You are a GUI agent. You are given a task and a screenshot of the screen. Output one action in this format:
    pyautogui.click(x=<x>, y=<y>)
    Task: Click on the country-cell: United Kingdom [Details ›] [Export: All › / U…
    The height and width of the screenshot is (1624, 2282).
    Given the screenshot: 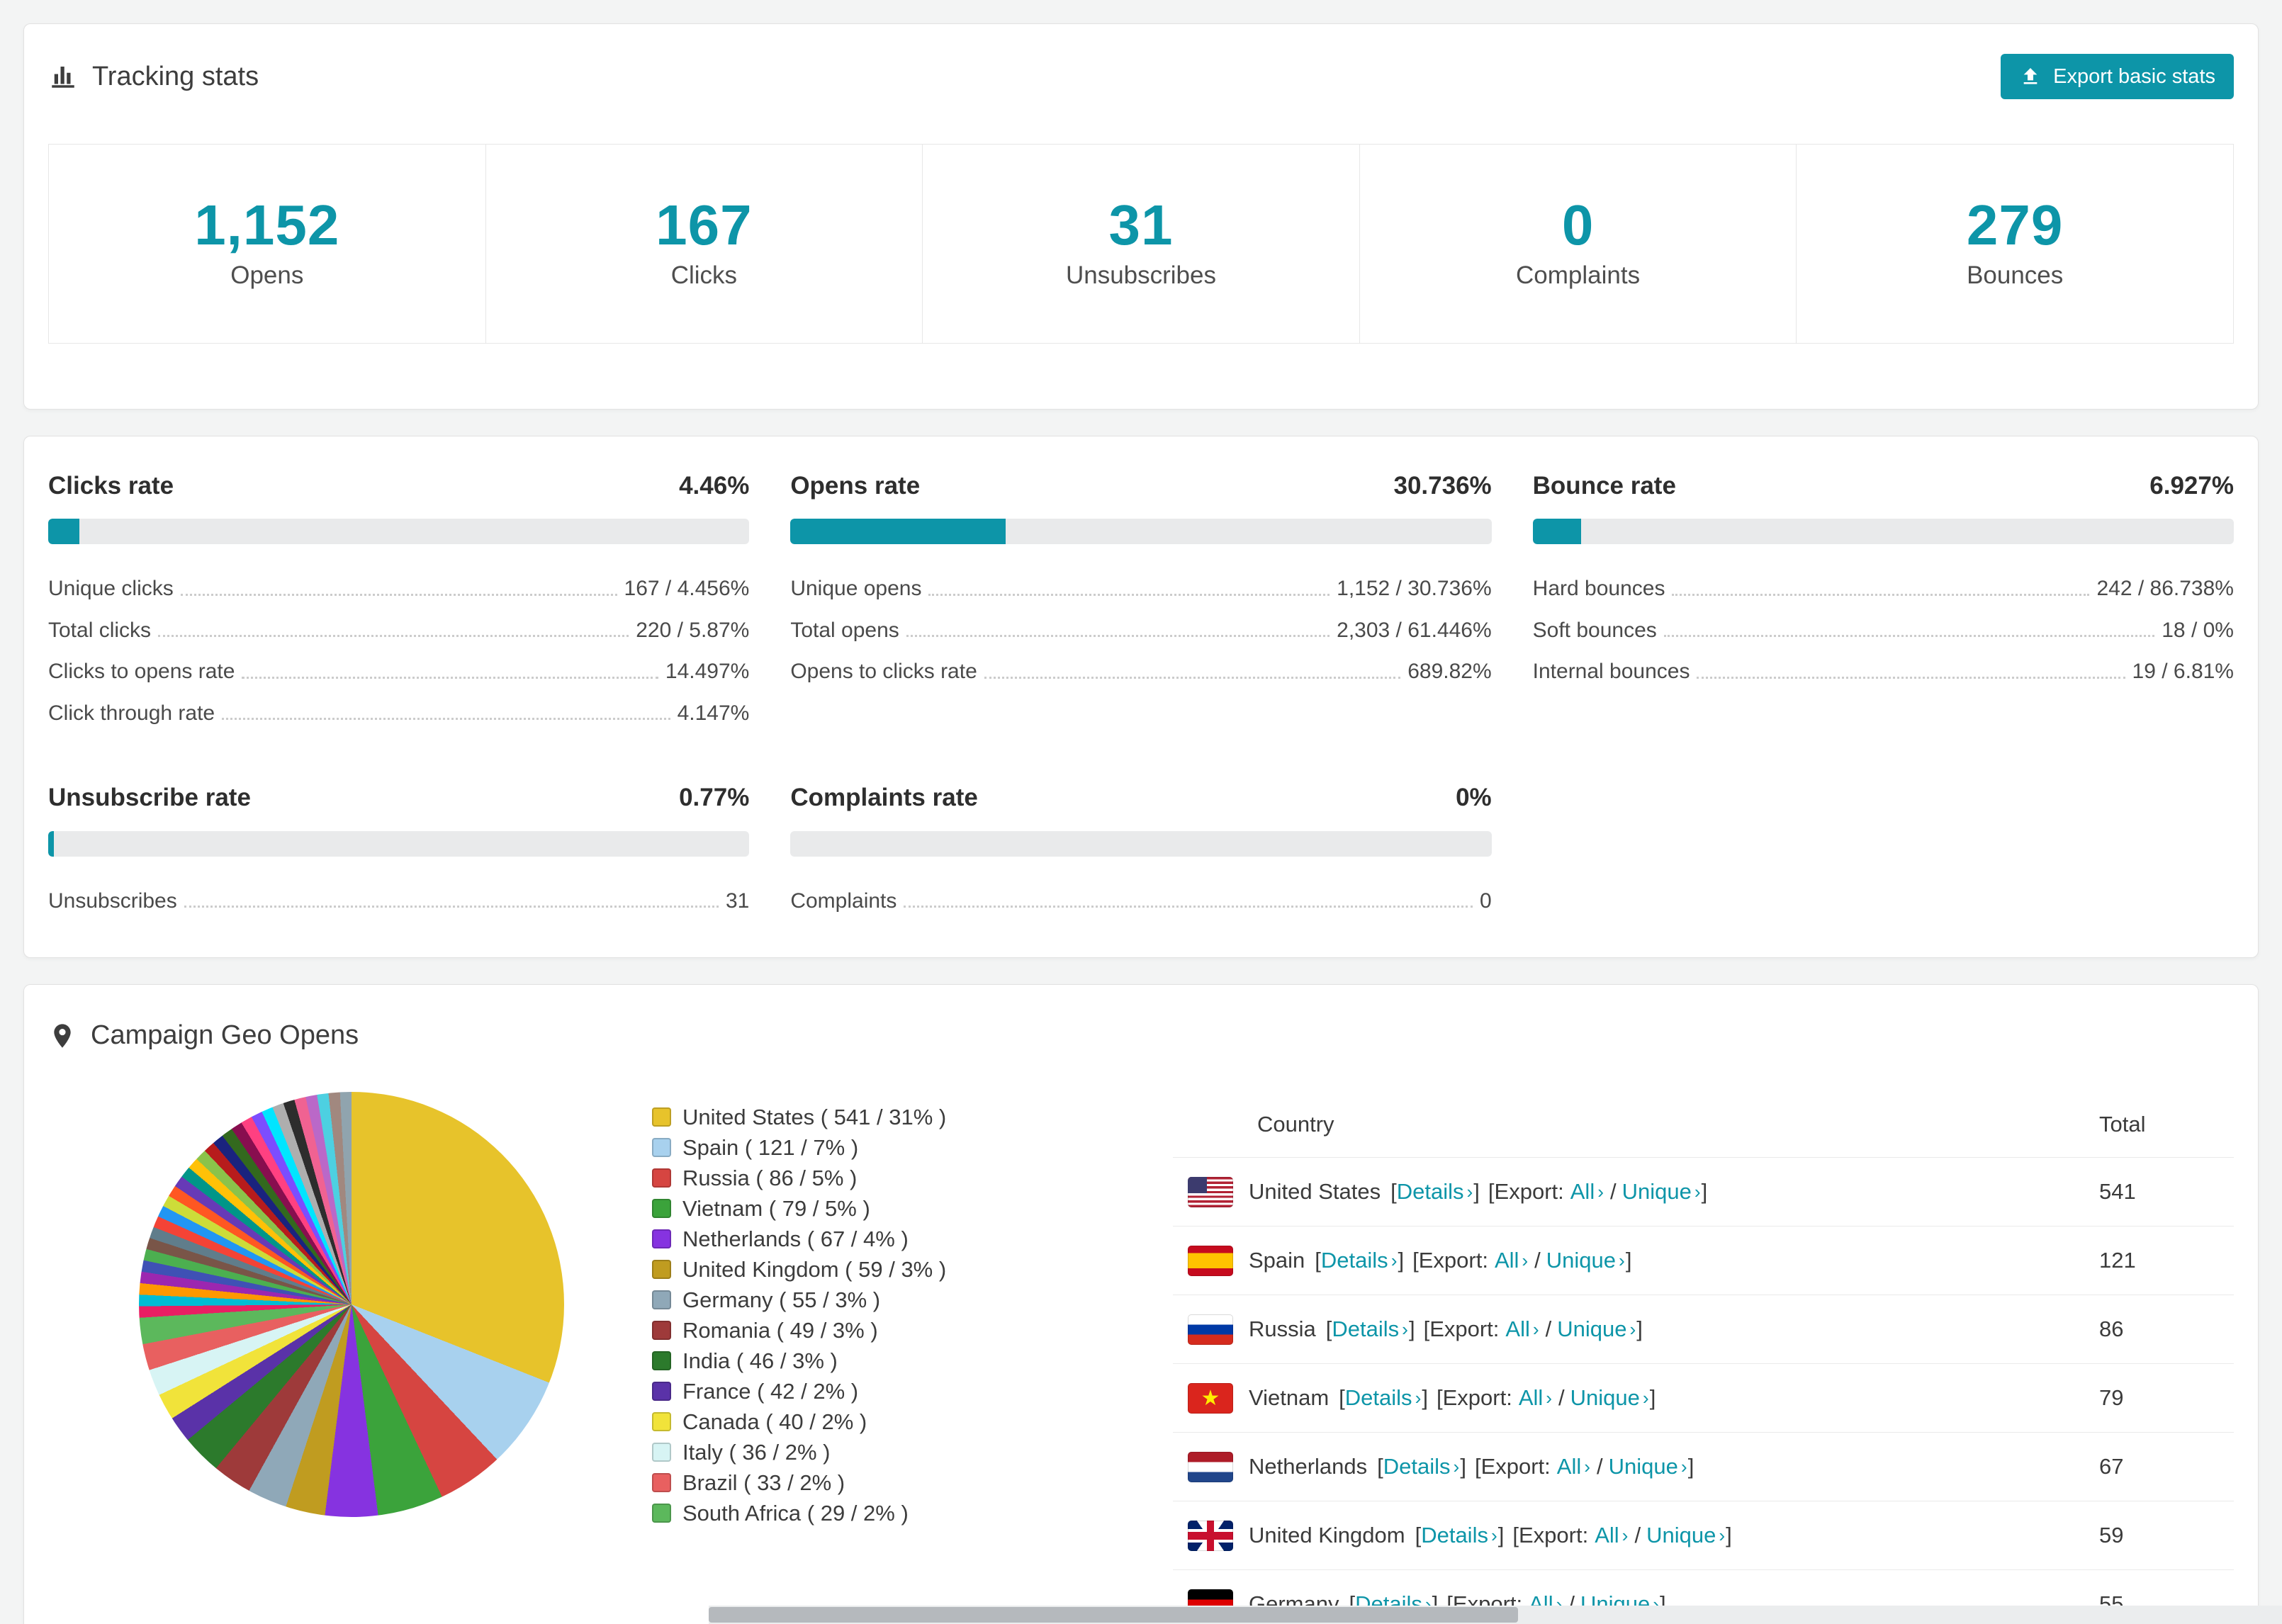 What is the action you would take?
    pyautogui.click(x=1636, y=1536)
    